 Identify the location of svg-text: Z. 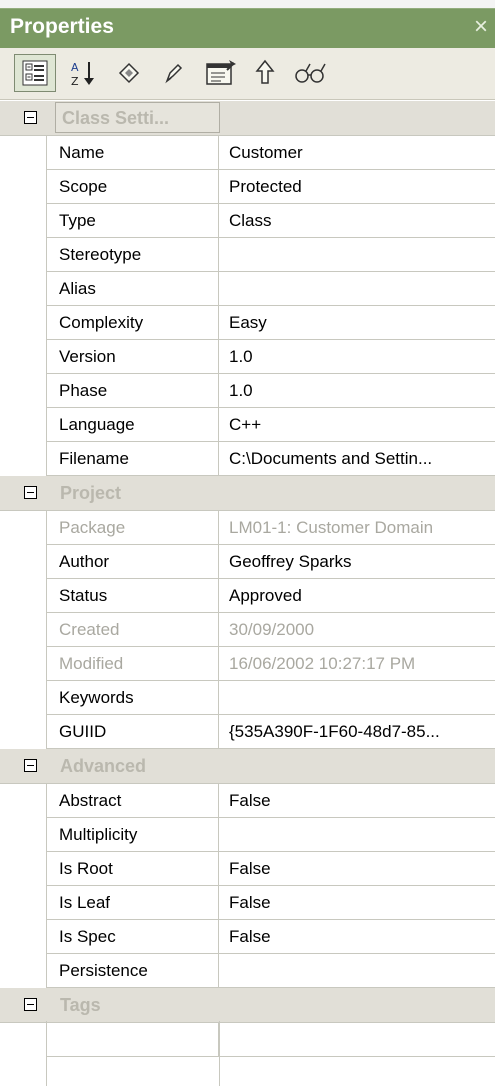
(75, 81).